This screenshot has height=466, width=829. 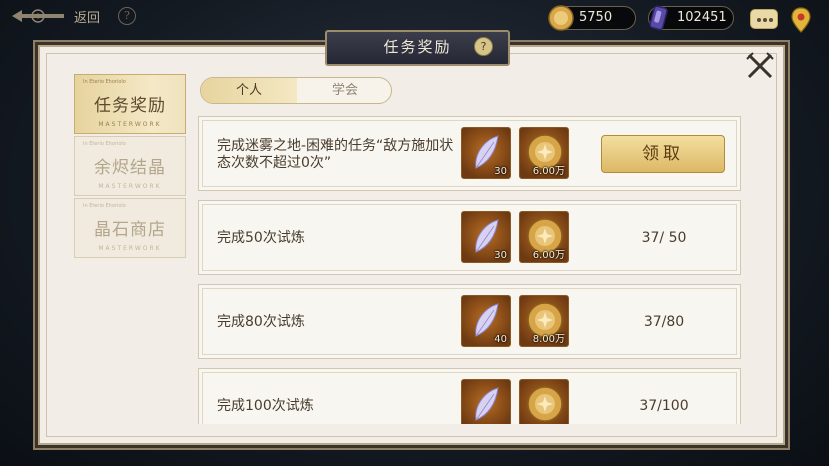 I want to click on reward-item: 40, so click(x=486, y=321).